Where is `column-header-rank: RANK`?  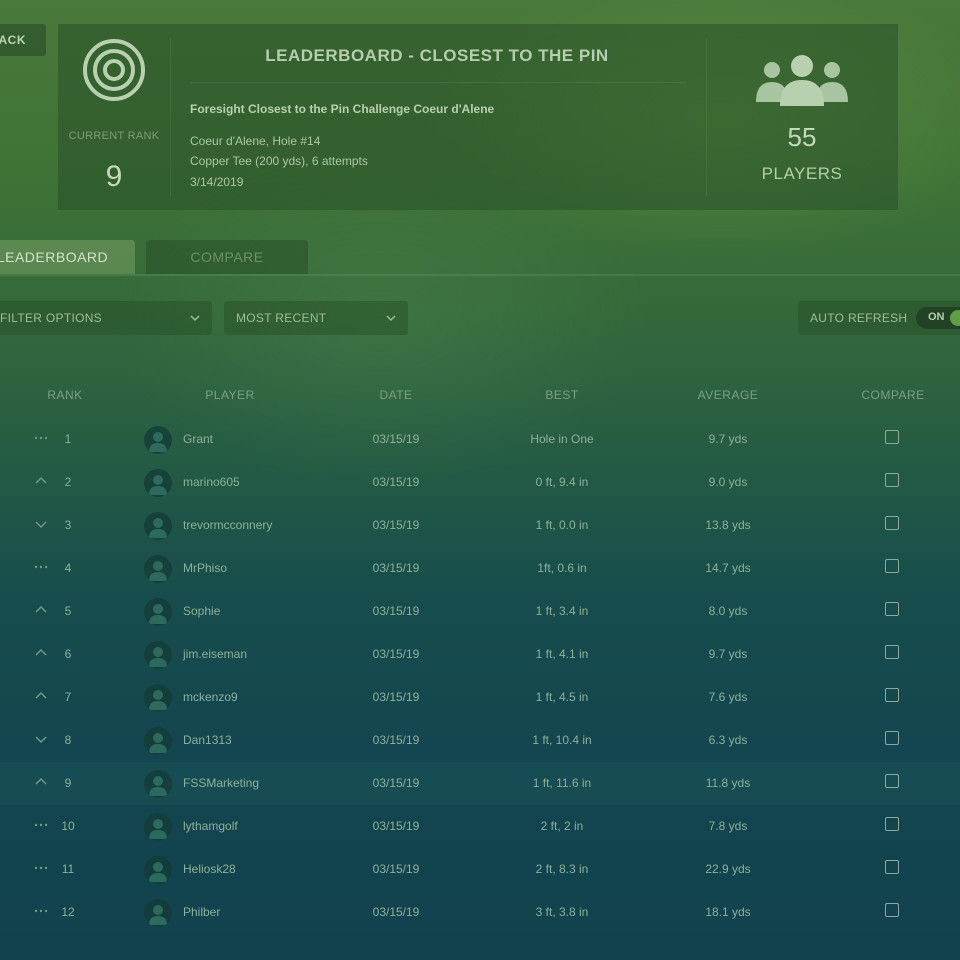 column-header-rank: RANK is located at coordinates (65, 395).